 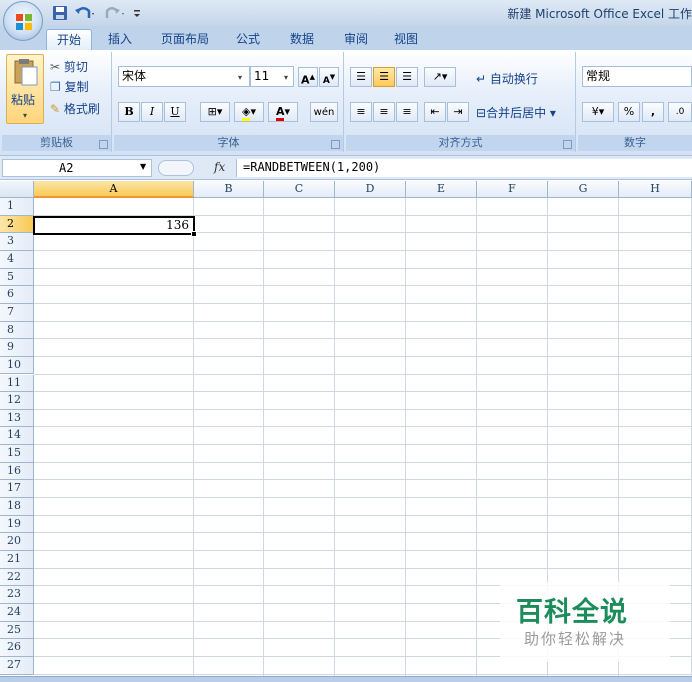 What do you see at coordinates (629, 112) in the screenshot?
I see `percent-button: %` at bounding box center [629, 112].